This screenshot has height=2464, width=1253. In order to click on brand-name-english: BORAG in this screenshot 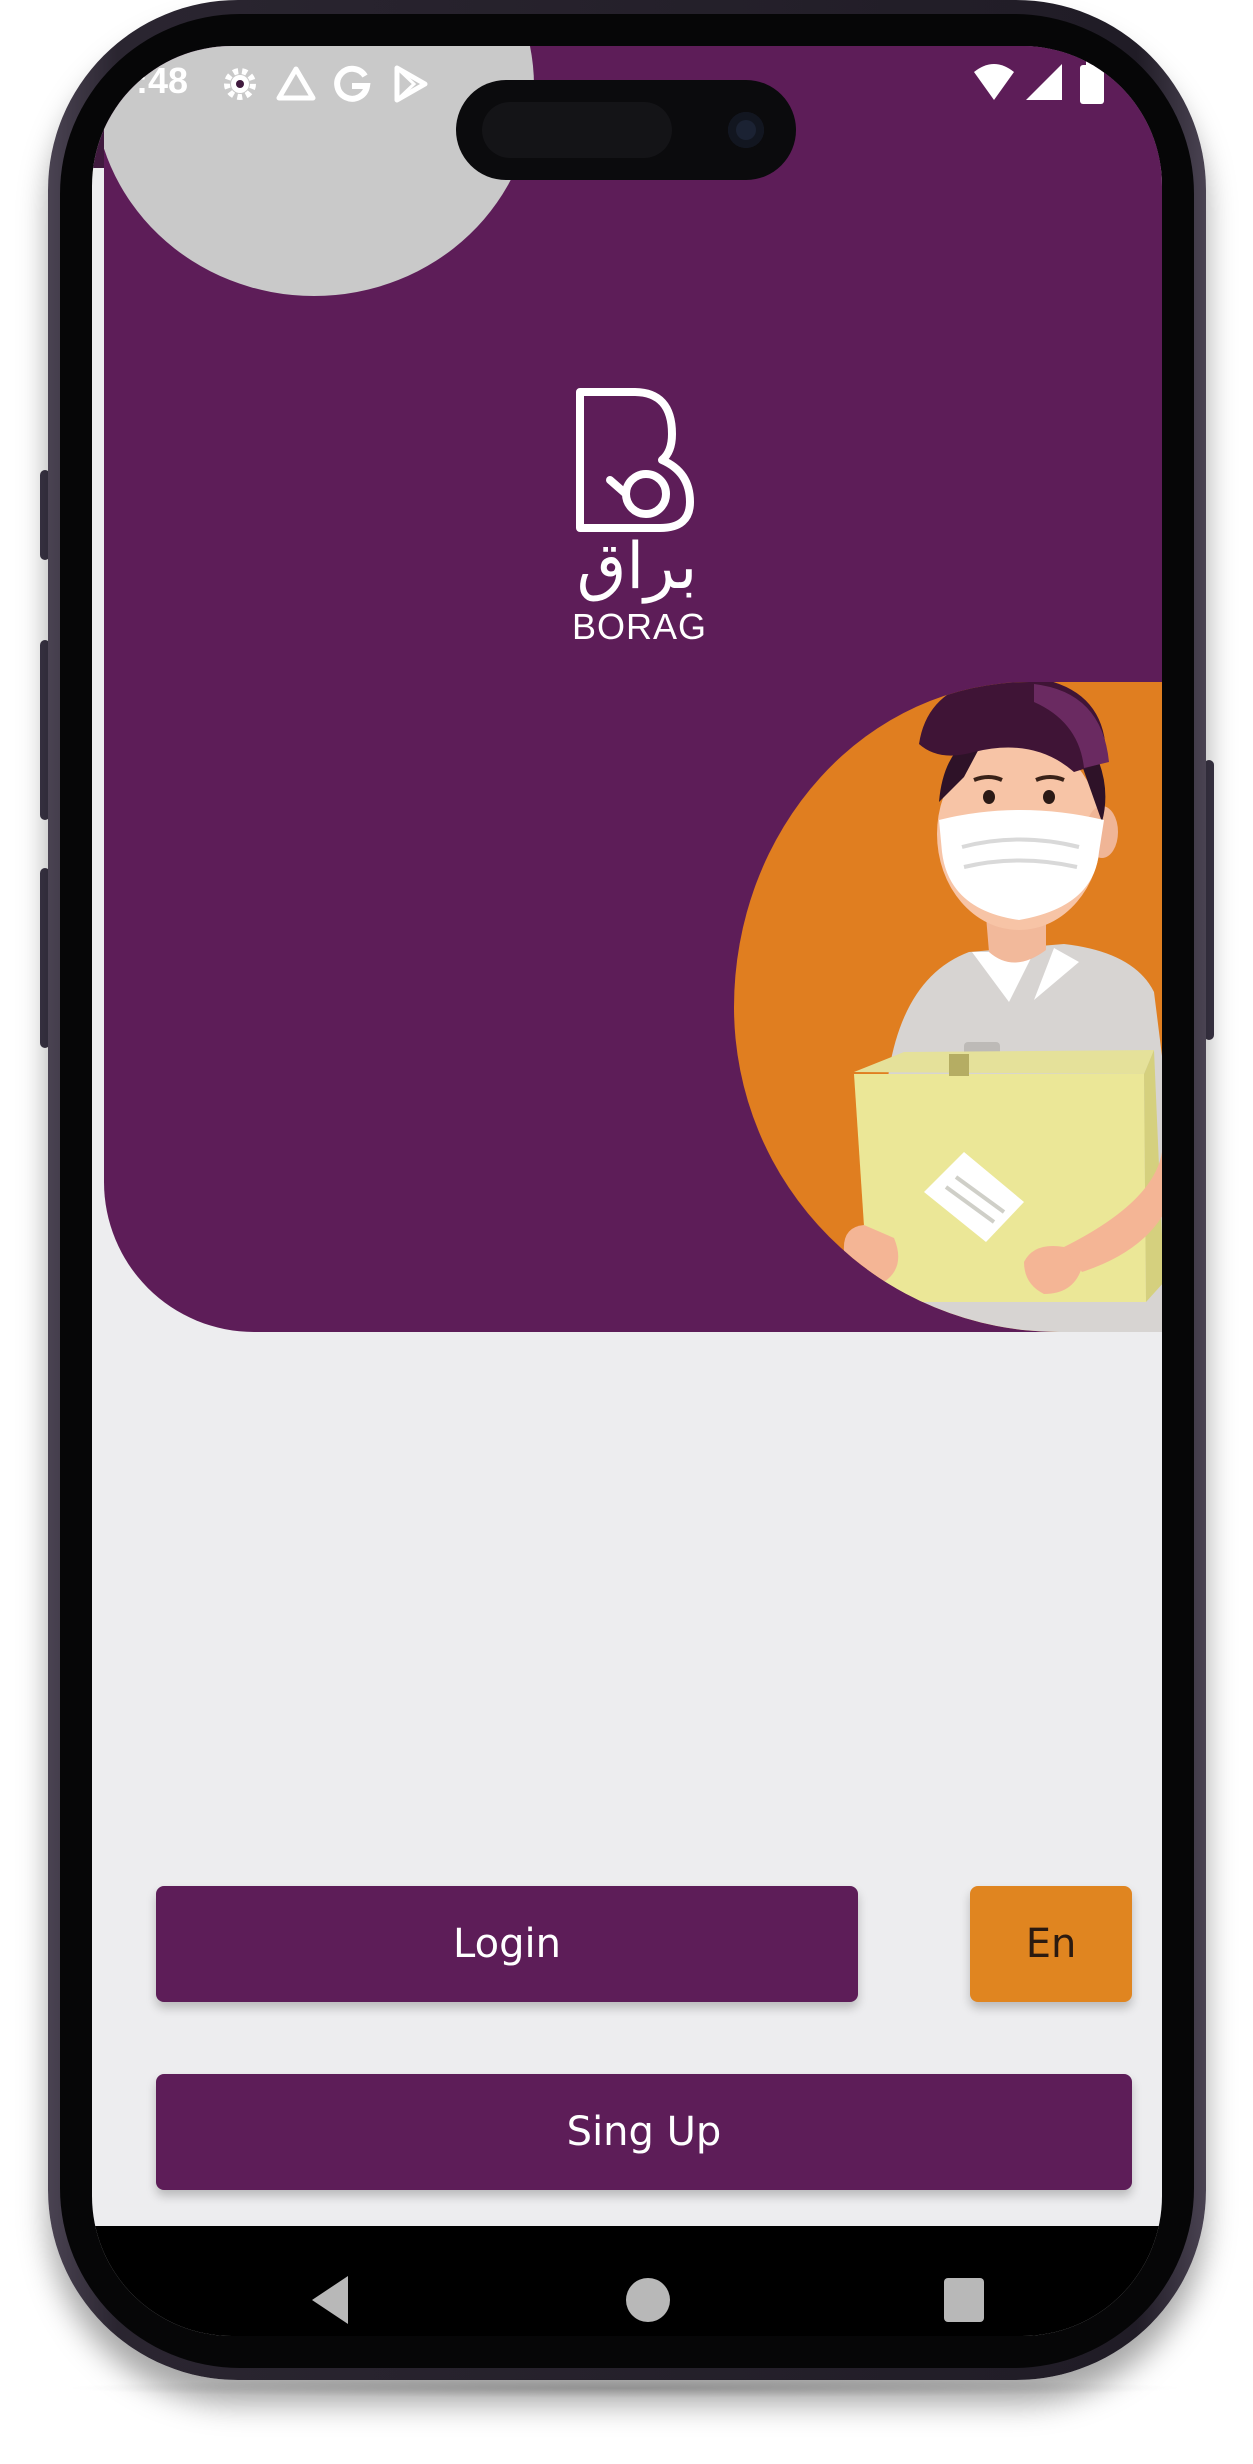, I will do `click(640, 626)`.